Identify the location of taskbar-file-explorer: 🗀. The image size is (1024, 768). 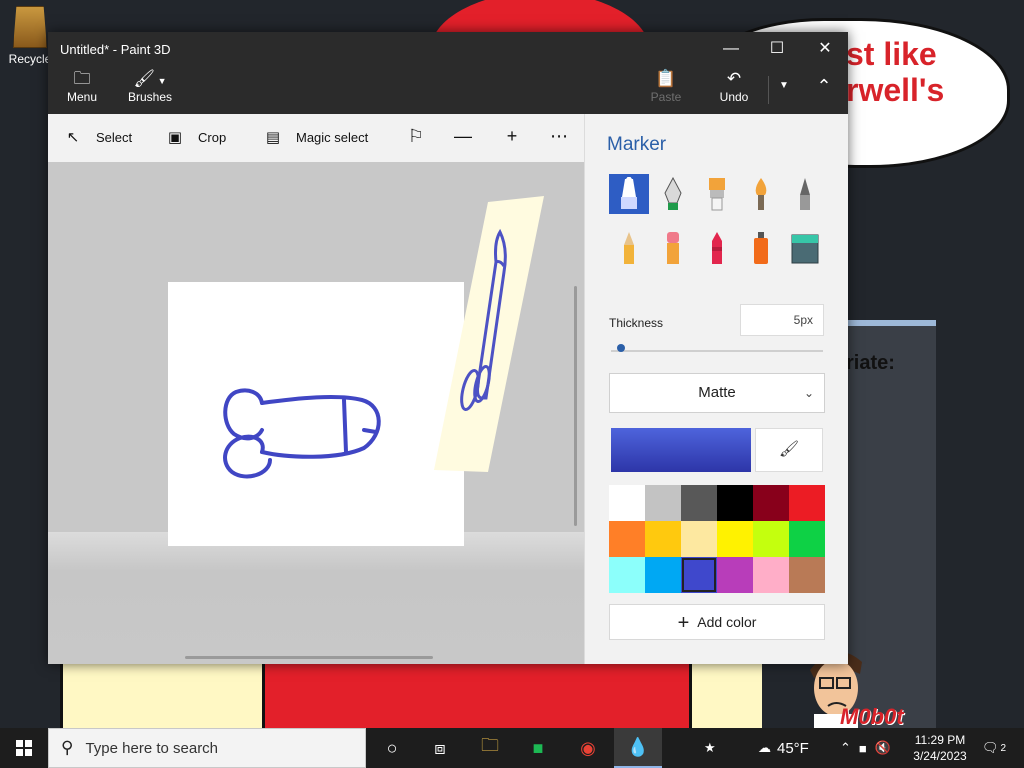
(490, 748).